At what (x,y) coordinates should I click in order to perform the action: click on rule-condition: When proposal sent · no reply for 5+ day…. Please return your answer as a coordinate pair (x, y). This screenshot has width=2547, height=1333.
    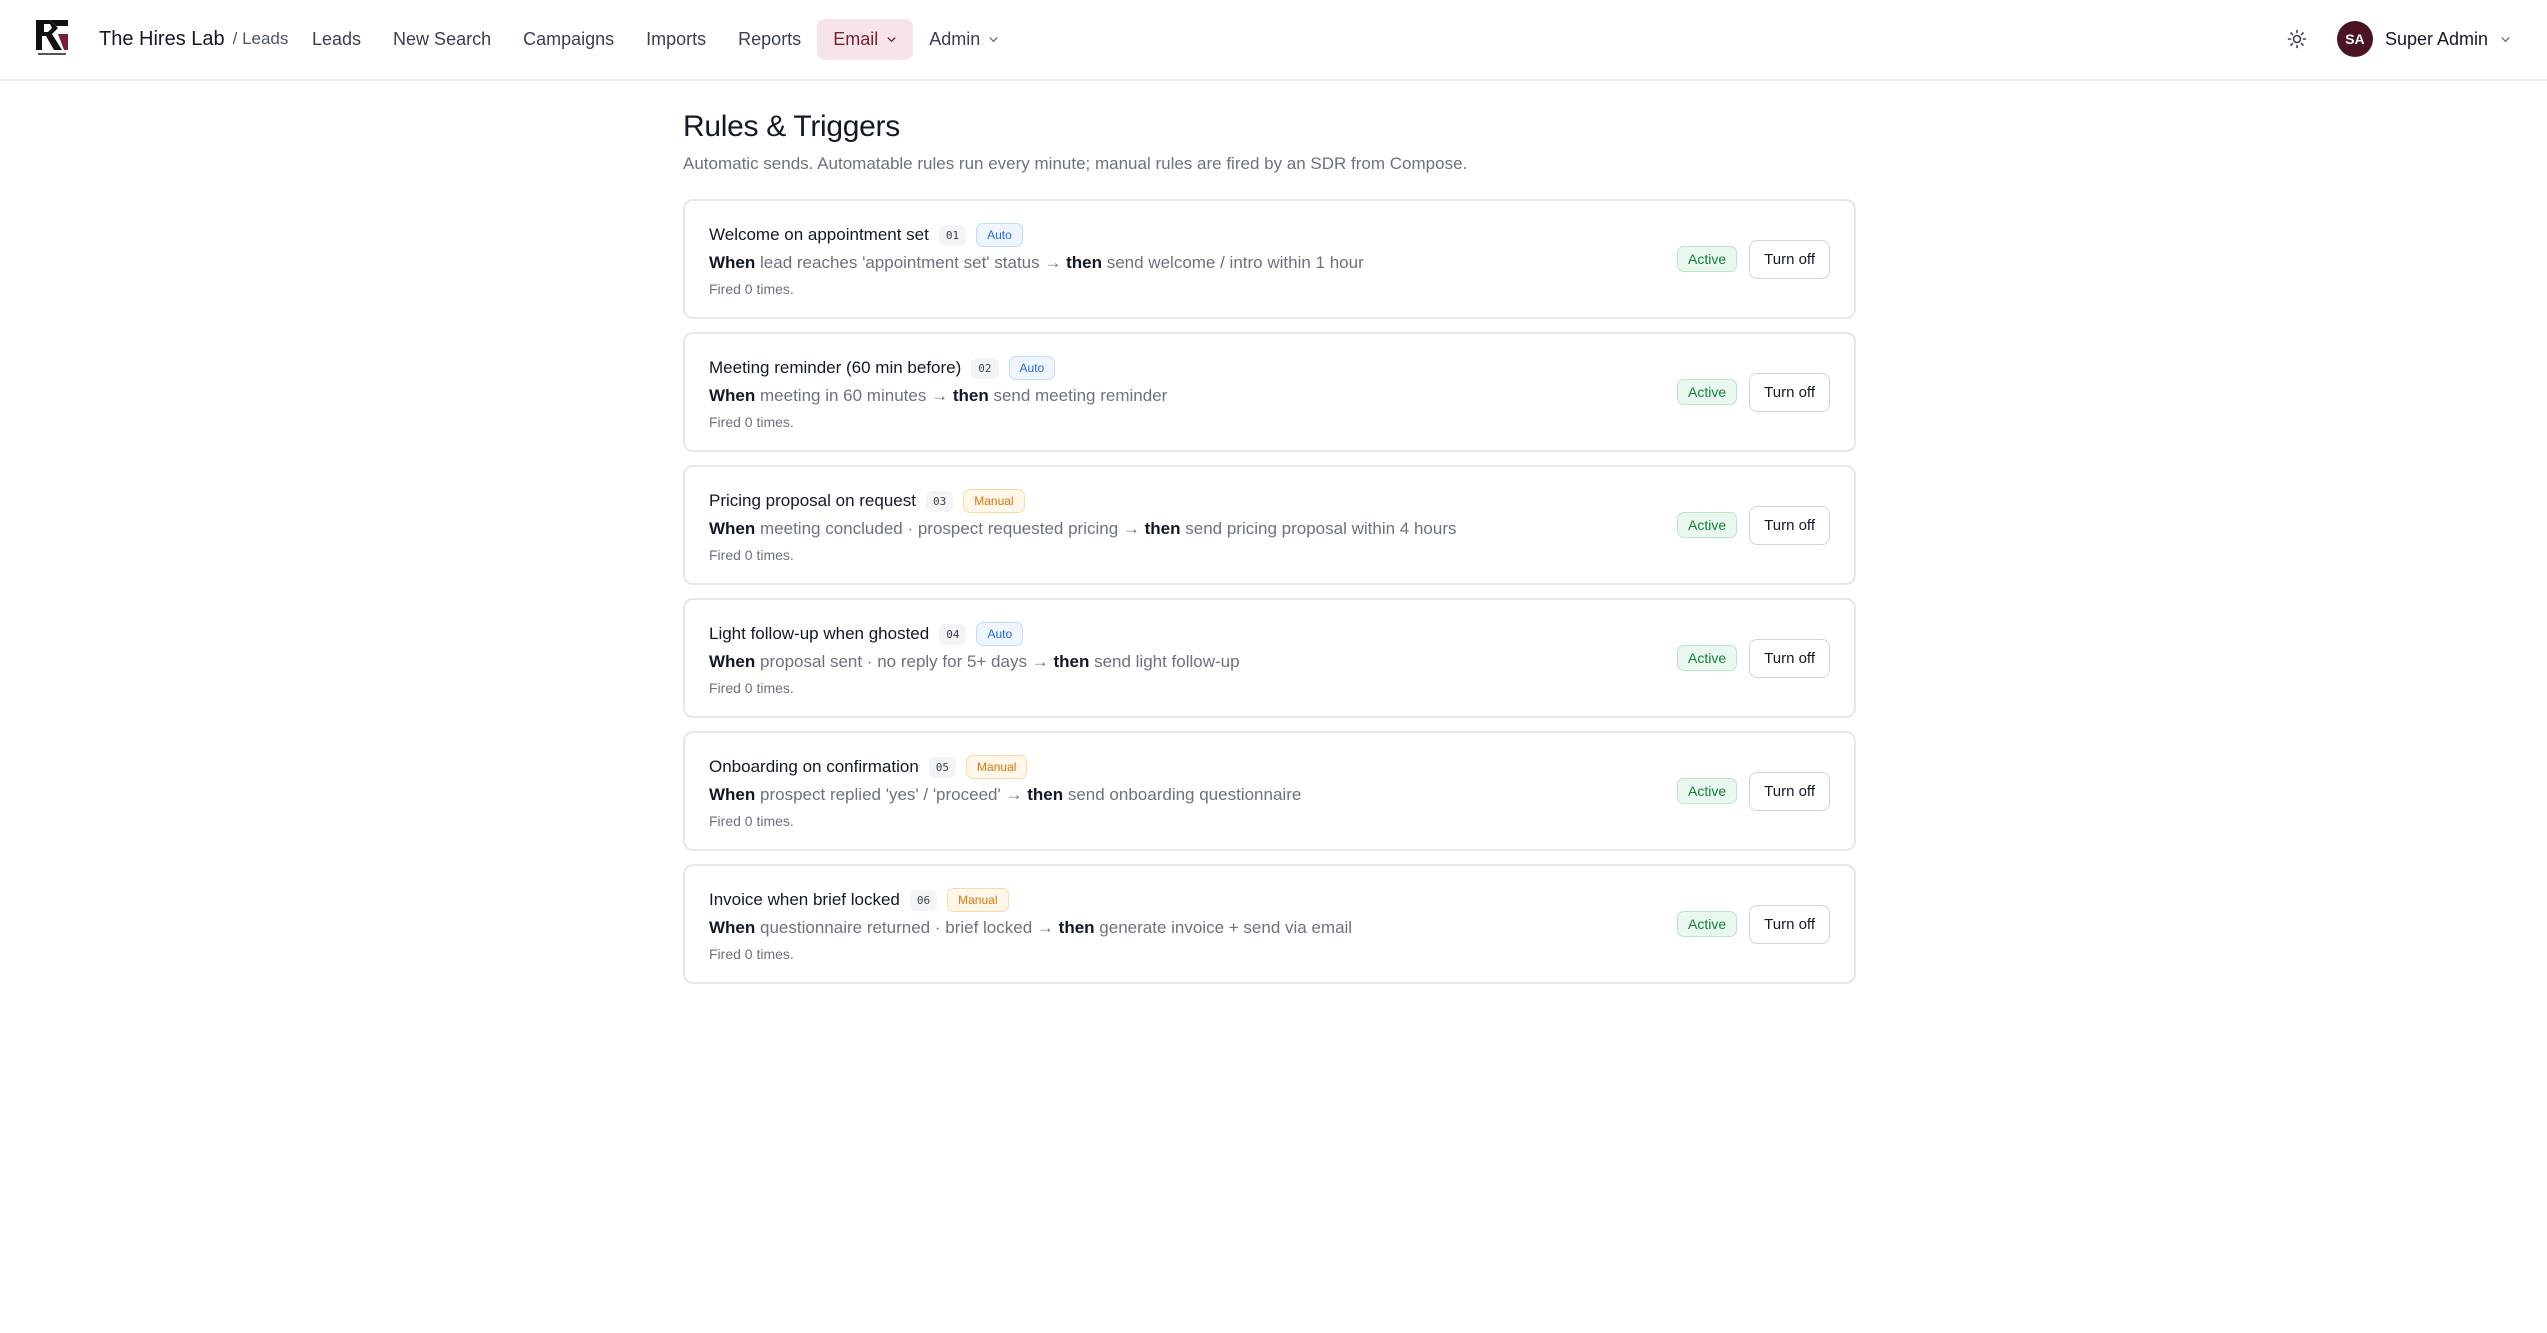
    Looking at the image, I should click on (1269, 662).